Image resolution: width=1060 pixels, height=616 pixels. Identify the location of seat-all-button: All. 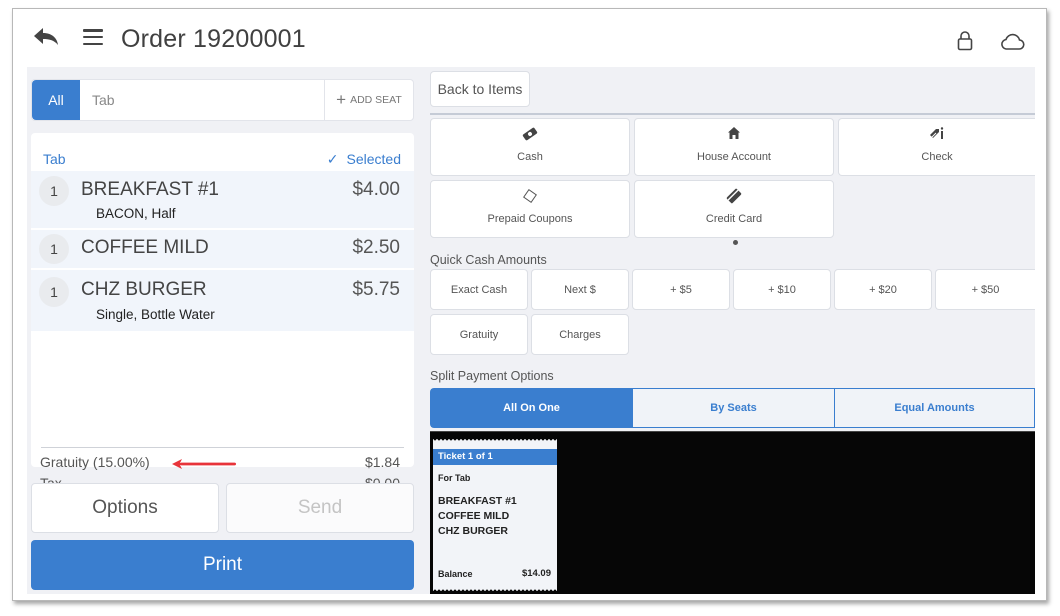
(56, 100).